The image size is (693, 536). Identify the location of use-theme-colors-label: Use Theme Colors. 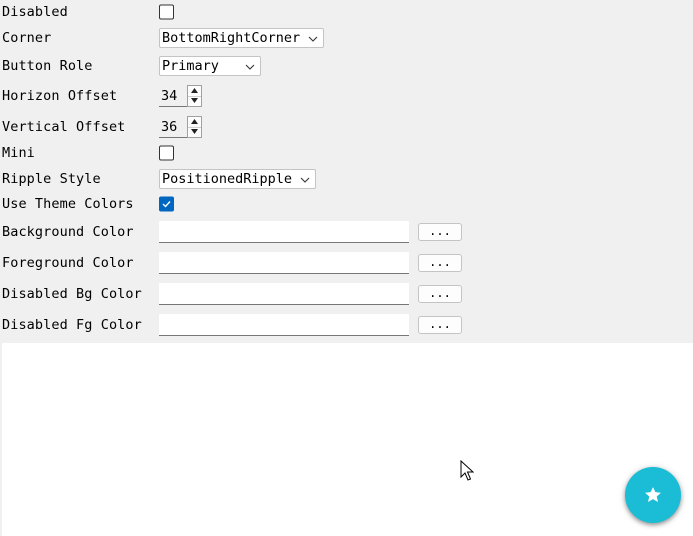
(68, 204).